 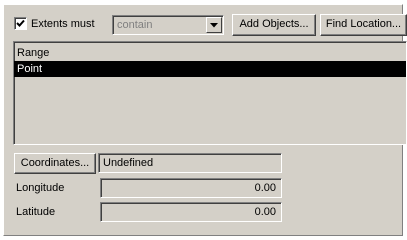 I want to click on dropdown-button, so click(x=214, y=25).